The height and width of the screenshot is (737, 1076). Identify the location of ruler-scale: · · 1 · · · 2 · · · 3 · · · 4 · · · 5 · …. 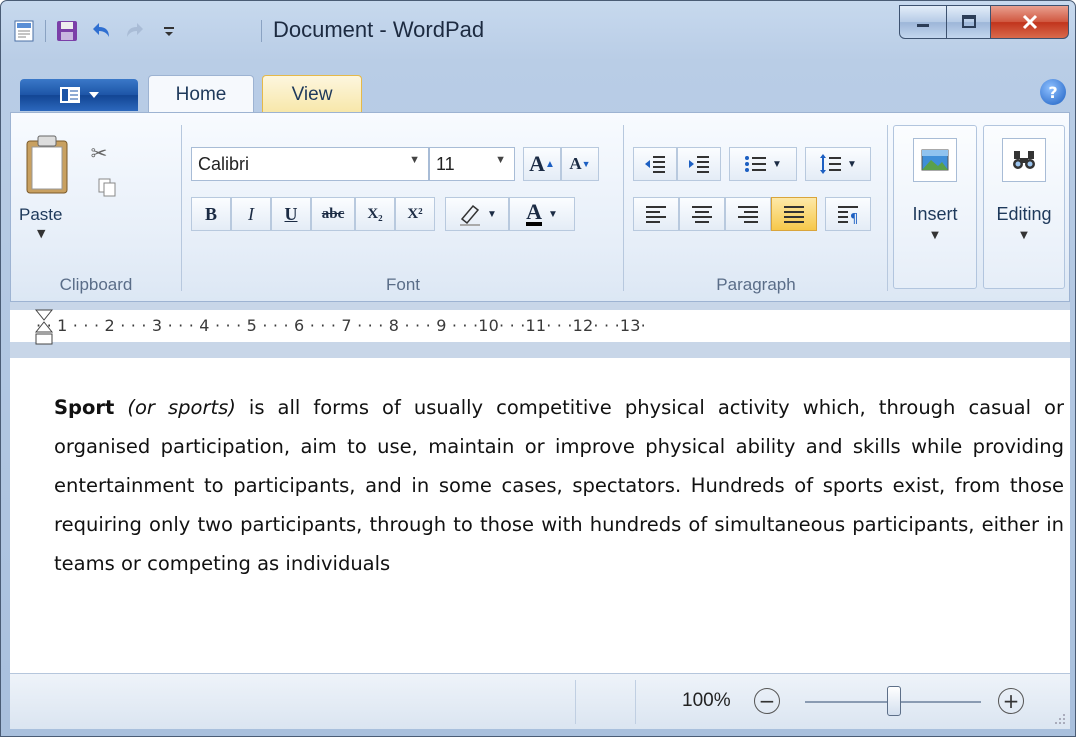
(540, 326).